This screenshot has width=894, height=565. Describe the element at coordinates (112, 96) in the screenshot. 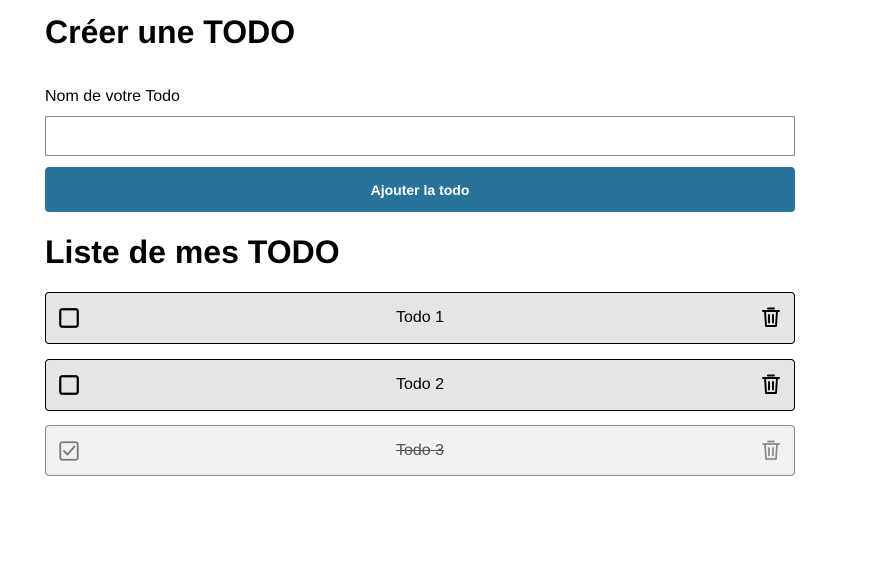

I see `todo-name-label: Nom de votre Todo` at that location.